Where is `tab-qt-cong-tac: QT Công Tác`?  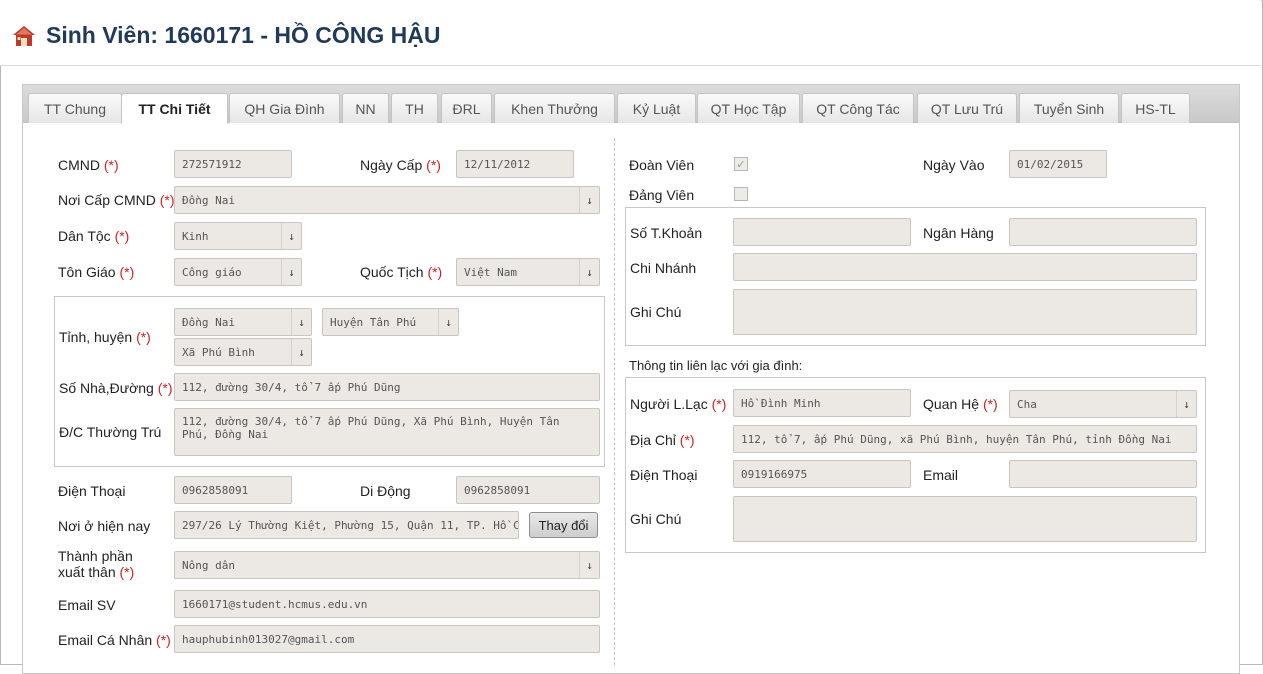
tab-qt-cong-tac: QT Công Tác is located at coordinates (858, 108).